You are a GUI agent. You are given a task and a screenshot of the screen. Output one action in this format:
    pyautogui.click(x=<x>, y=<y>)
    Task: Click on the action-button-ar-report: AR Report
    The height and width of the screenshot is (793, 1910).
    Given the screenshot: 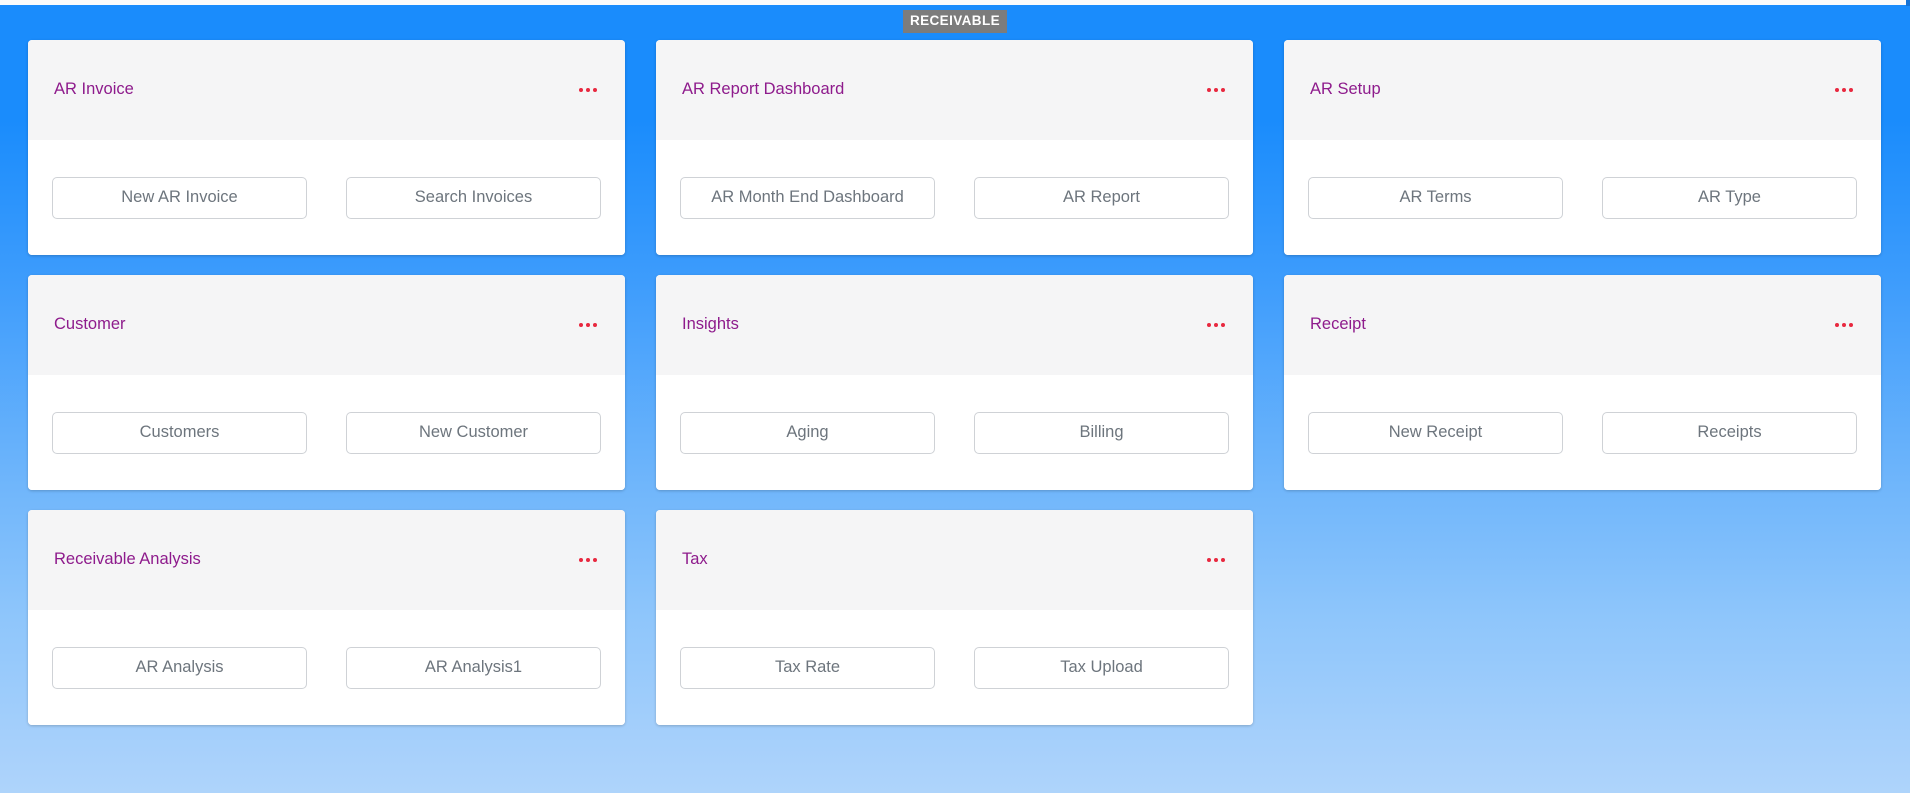 What is the action you would take?
    pyautogui.click(x=1101, y=197)
    